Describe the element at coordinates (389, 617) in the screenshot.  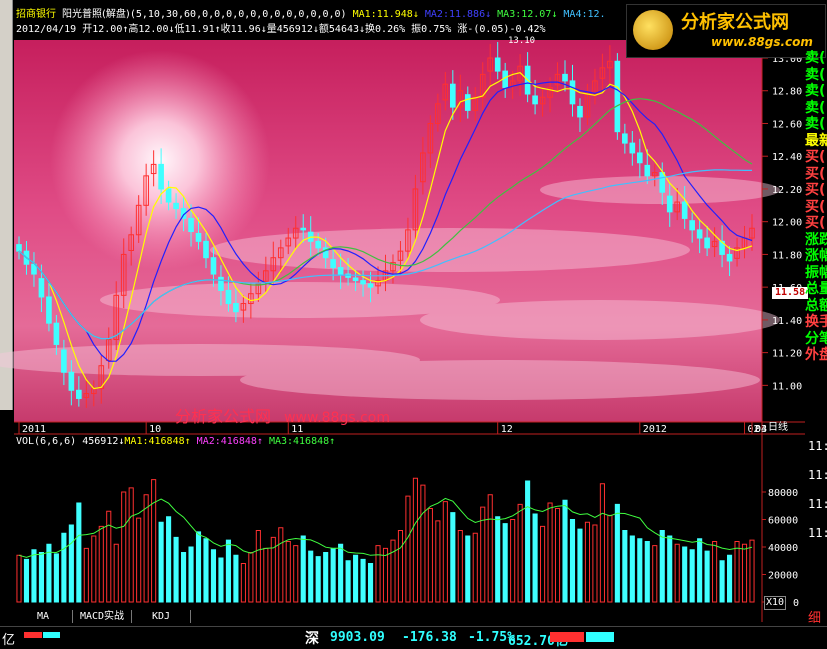
I see `indicator-tabs: MA MACD实战 KDJ` at that location.